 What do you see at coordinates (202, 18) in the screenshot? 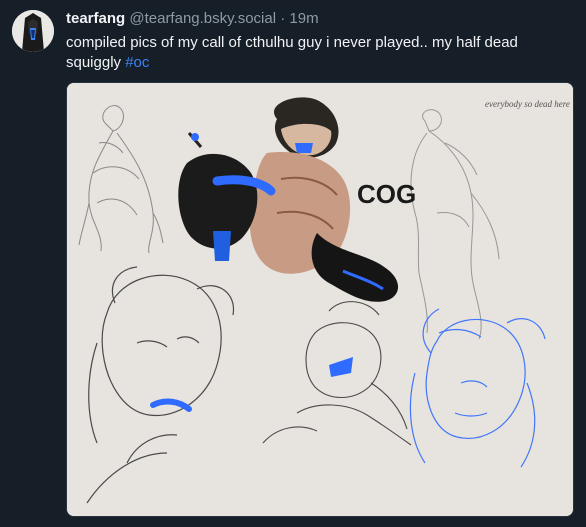
I see `author-handle: @tearfang.bsky.social` at bounding box center [202, 18].